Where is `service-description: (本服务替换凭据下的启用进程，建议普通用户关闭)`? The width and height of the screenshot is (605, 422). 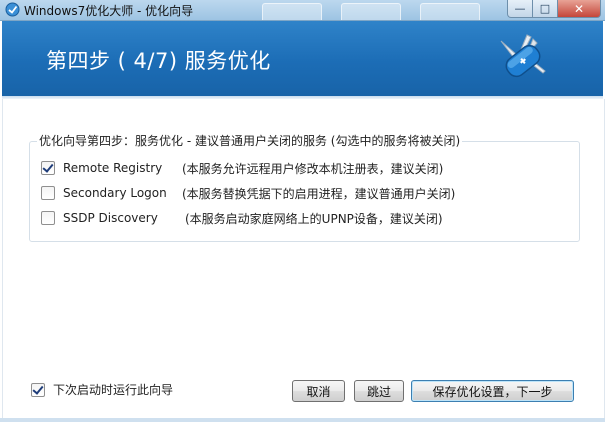 service-description: (本服务替换凭据下的启用进程，建议普通用户关闭) is located at coordinates (319, 194).